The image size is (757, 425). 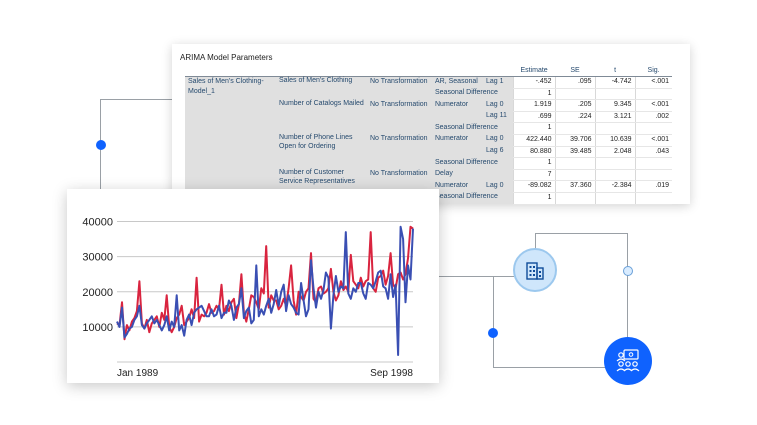 What do you see at coordinates (97, 293) in the screenshot?
I see `y-tick-label: 20000` at bounding box center [97, 293].